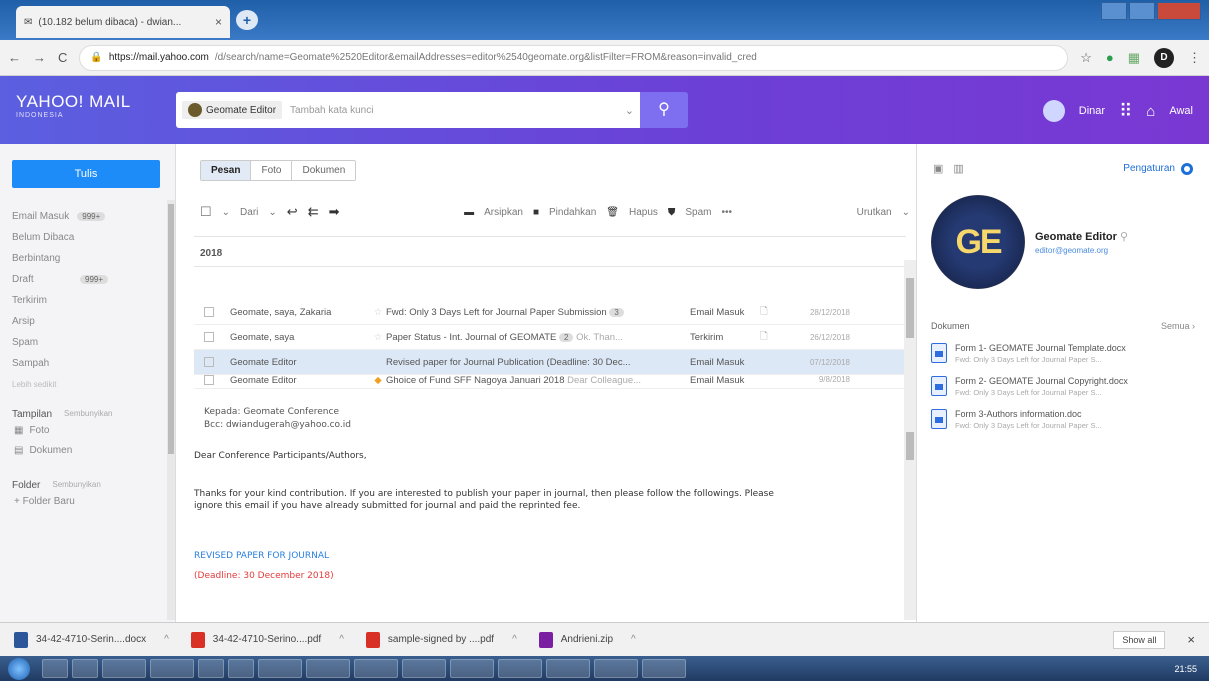 This screenshot has width=1209, height=681. I want to click on maximize-button, so click(1142, 11).